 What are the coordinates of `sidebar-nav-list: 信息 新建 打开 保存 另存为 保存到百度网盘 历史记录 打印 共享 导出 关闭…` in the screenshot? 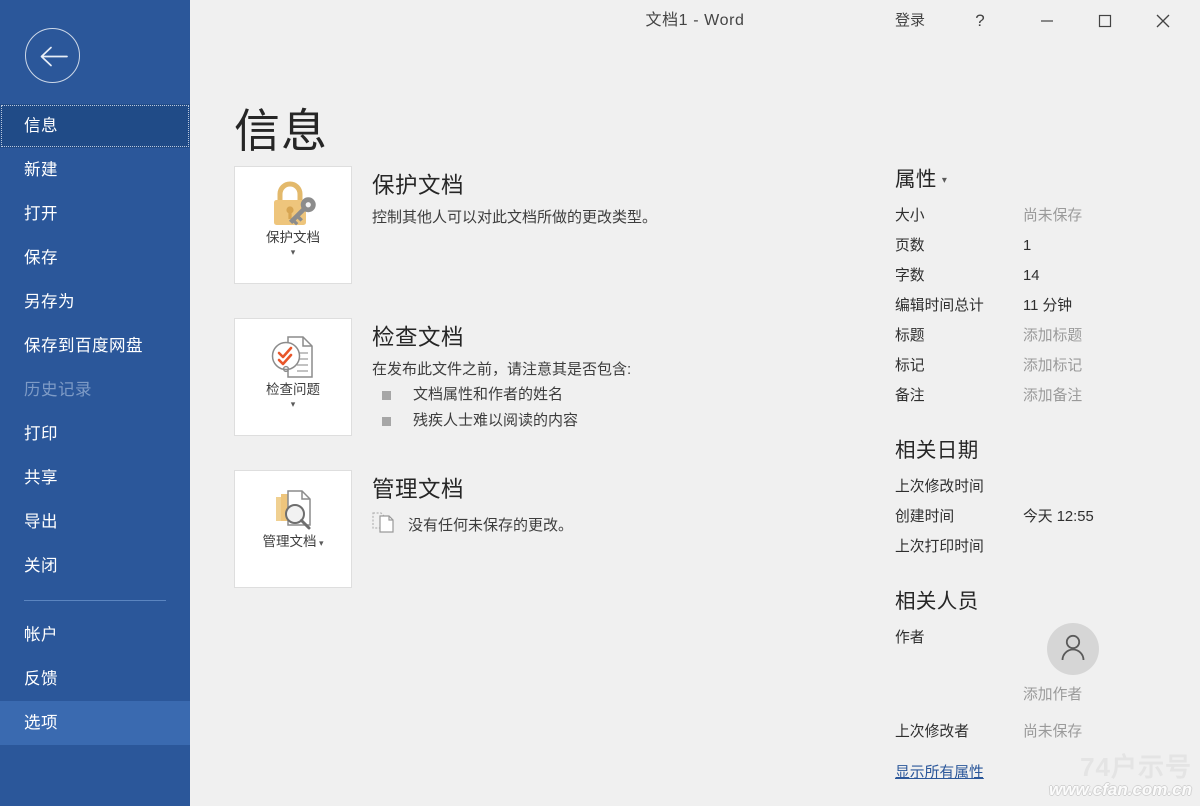 It's located at (95, 424).